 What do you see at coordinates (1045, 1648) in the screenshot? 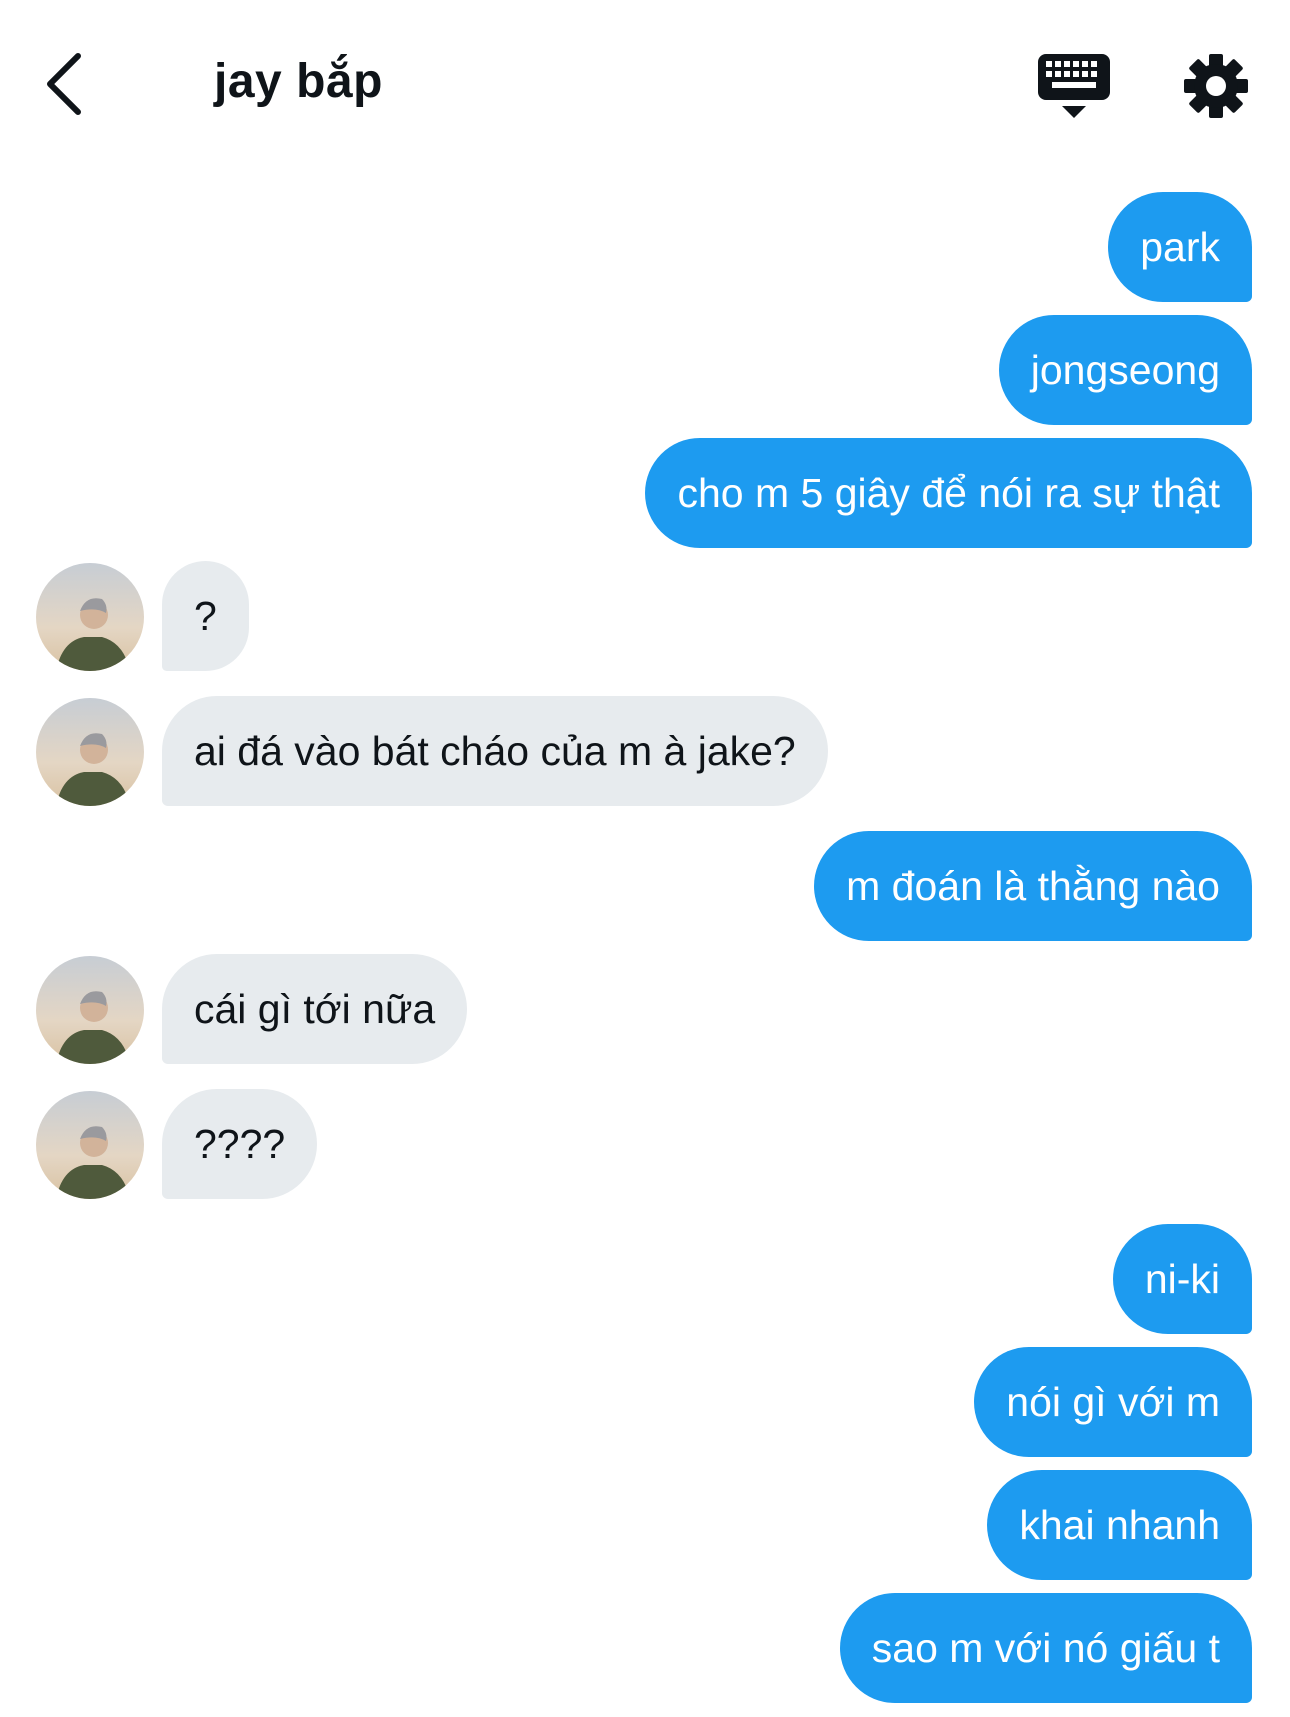
I see `message-bubble-sent: sao m với nó giấu t` at bounding box center [1045, 1648].